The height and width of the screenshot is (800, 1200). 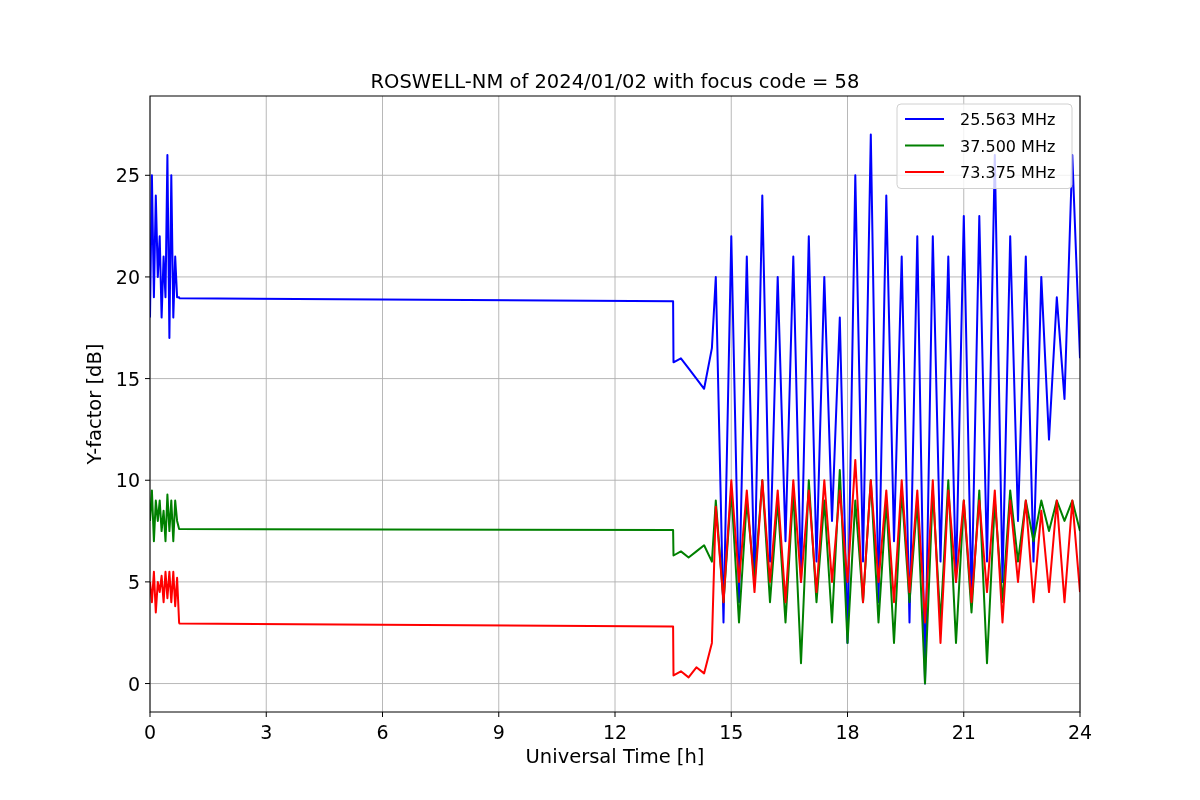 What do you see at coordinates (615, 81) in the screenshot?
I see `chart-title: ROSWELL-NM of 2024/01/02 with focus code = 58` at bounding box center [615, 81].